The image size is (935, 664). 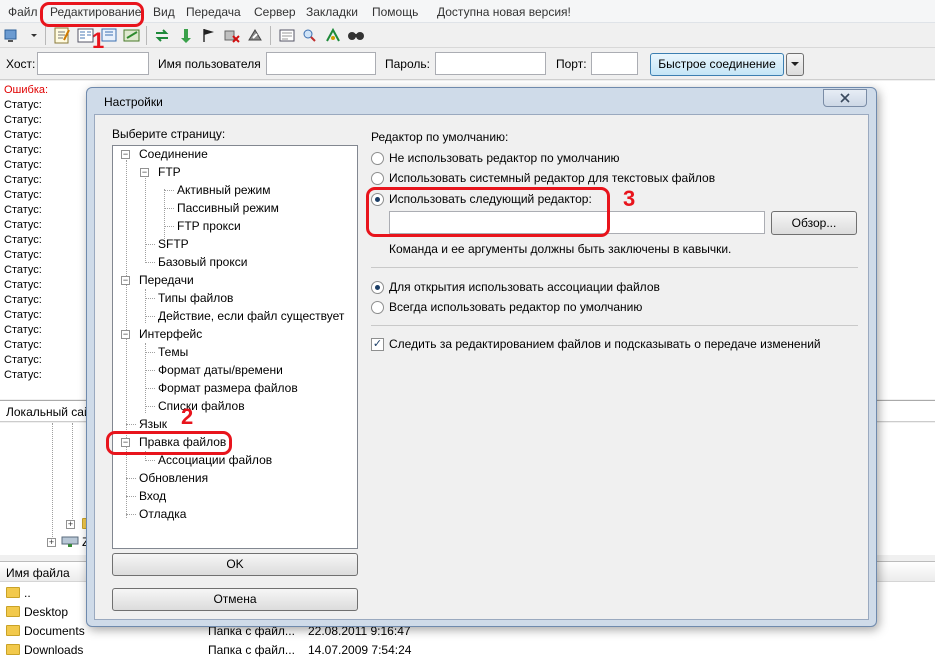 I want to click on cancel-button: Отмена, so click(x=235, y=599).